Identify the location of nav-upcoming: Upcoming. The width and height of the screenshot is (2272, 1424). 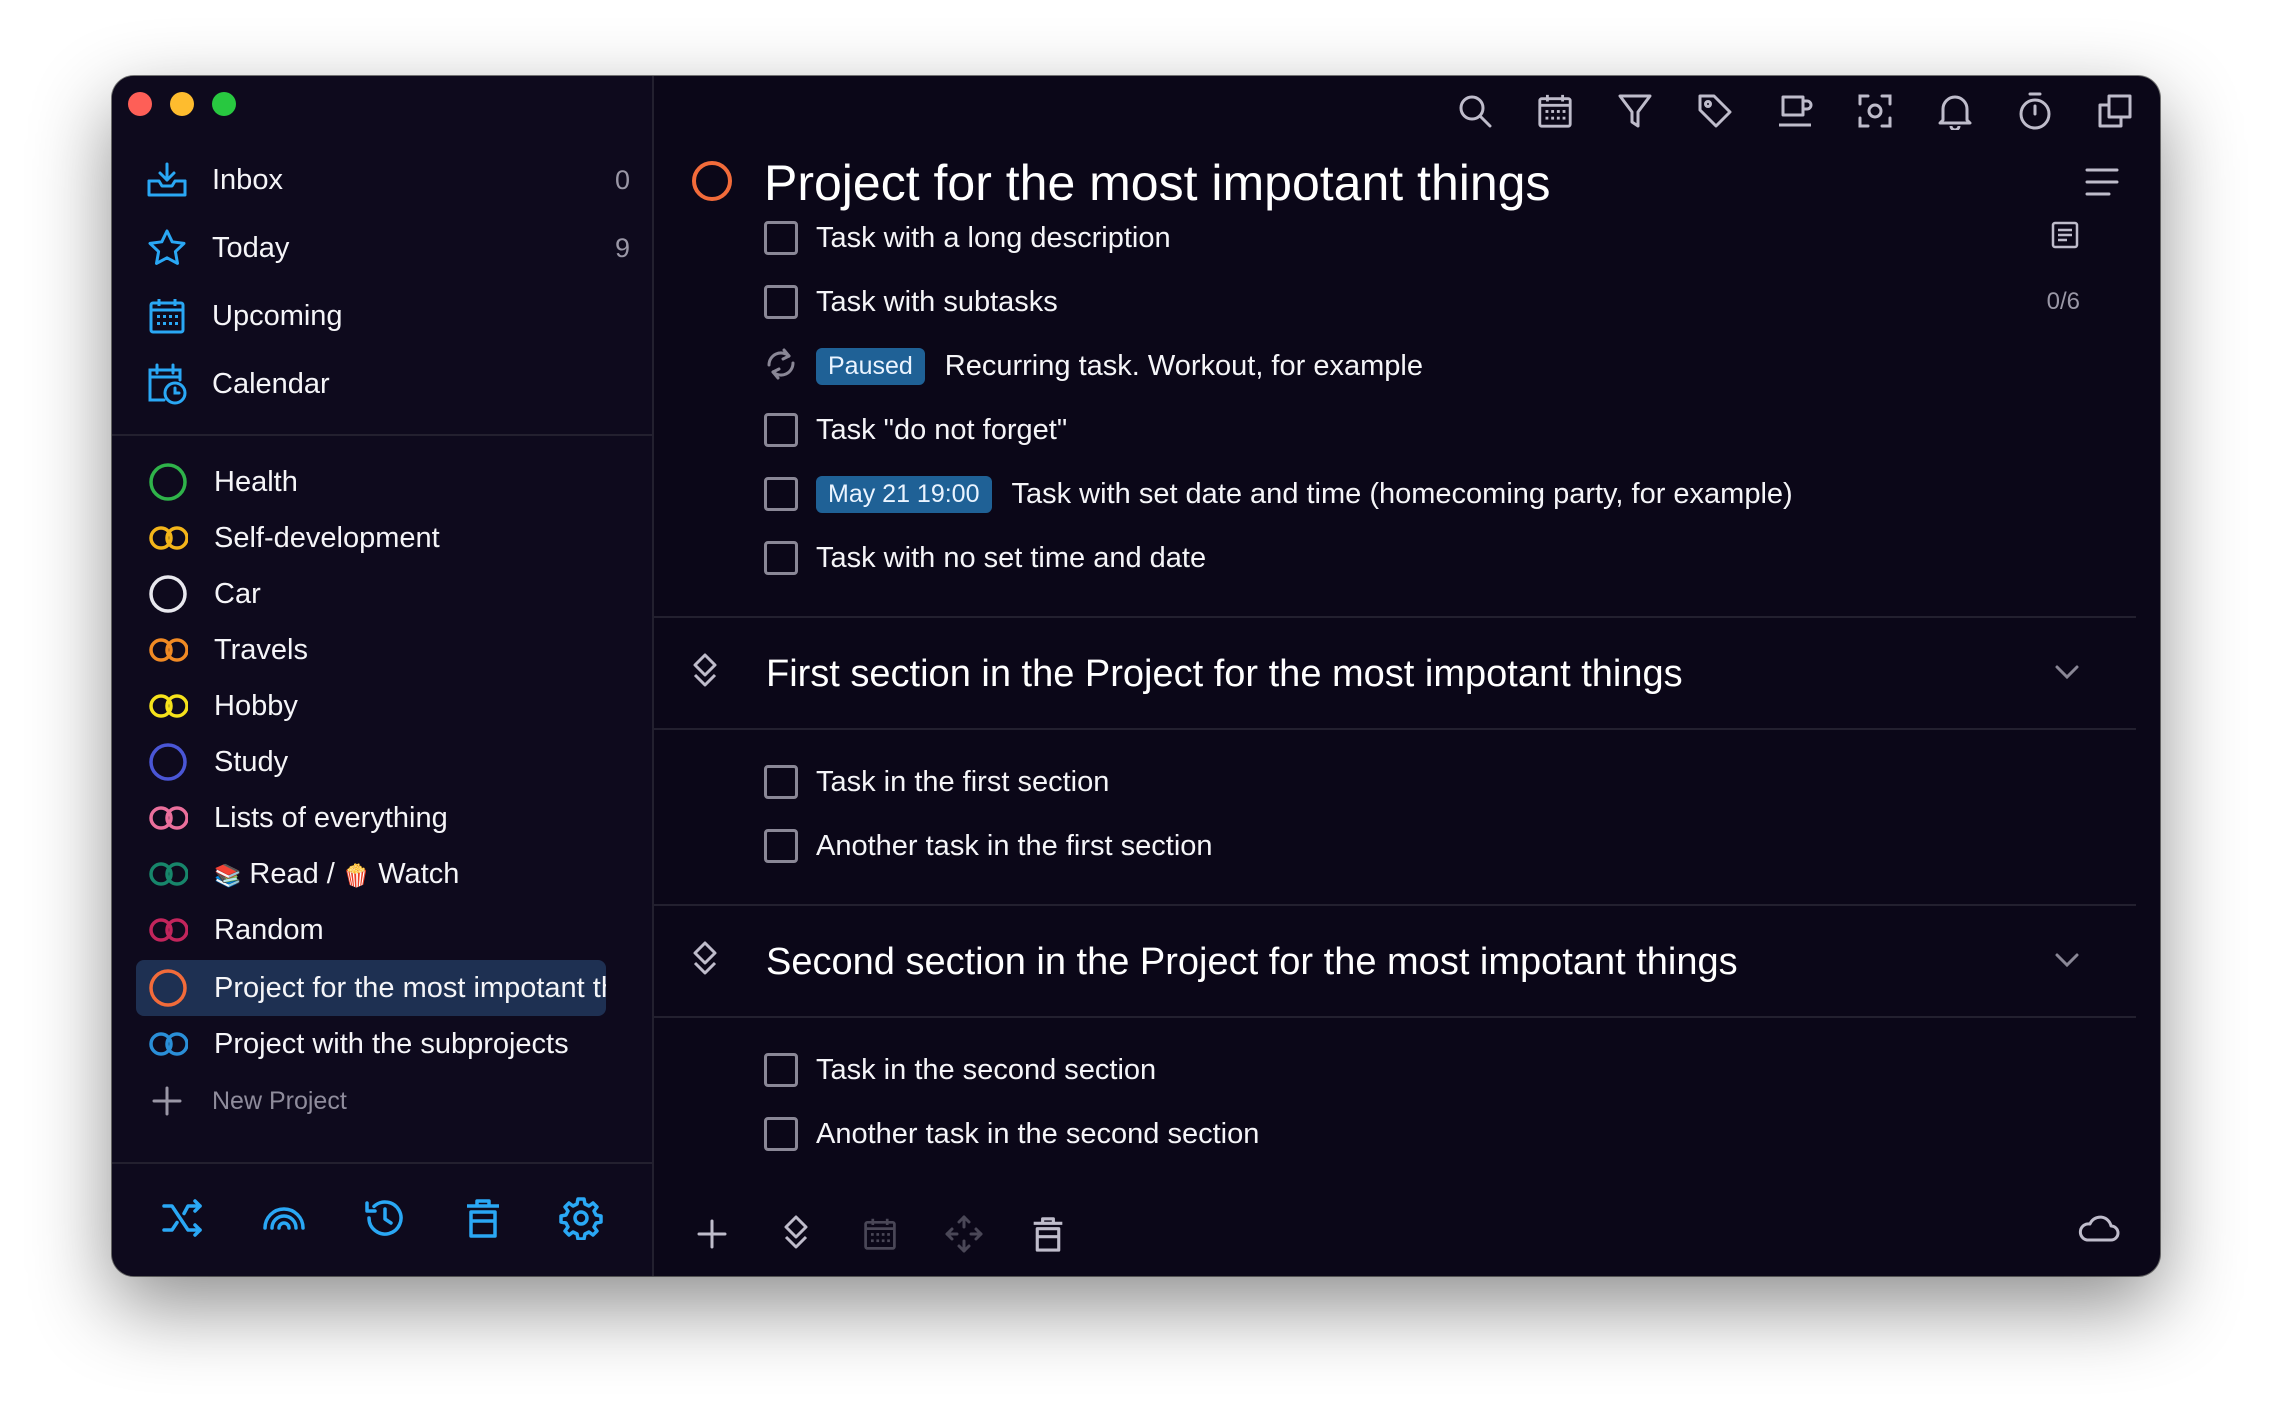
(389, 316).